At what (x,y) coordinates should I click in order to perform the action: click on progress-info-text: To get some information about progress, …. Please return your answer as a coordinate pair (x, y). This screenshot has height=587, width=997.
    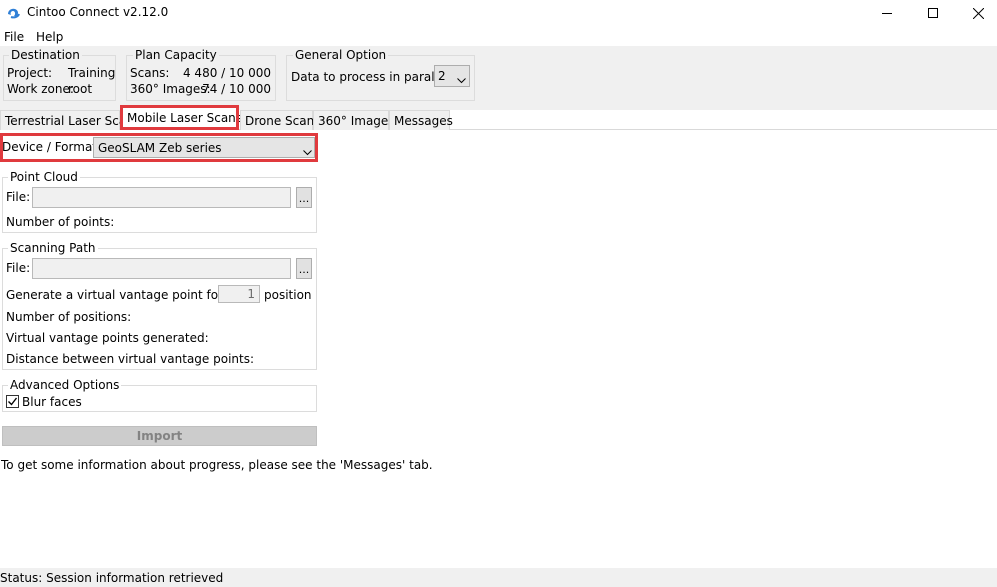
    Looking at the image, I should click on (217, 465).